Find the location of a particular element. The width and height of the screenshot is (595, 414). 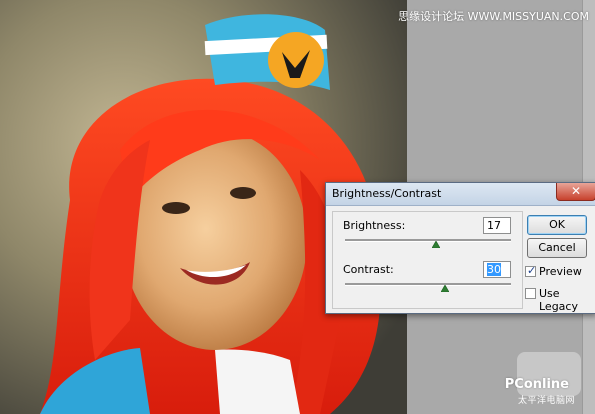

ok-button: OK is located at coordinates (557, 225).